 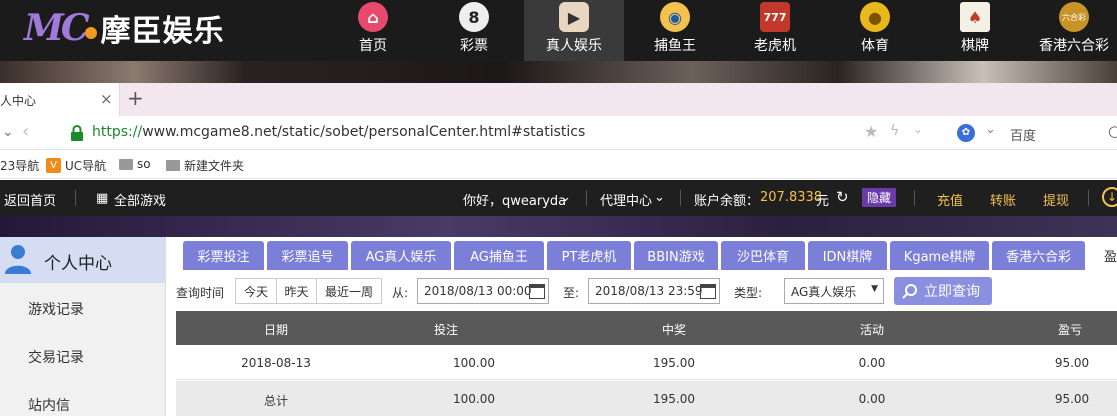 What do you see at coordinates (1023, 134) in the screenshot?
I see `search-engine-label: 百度` at bounding box center [1023, 134].